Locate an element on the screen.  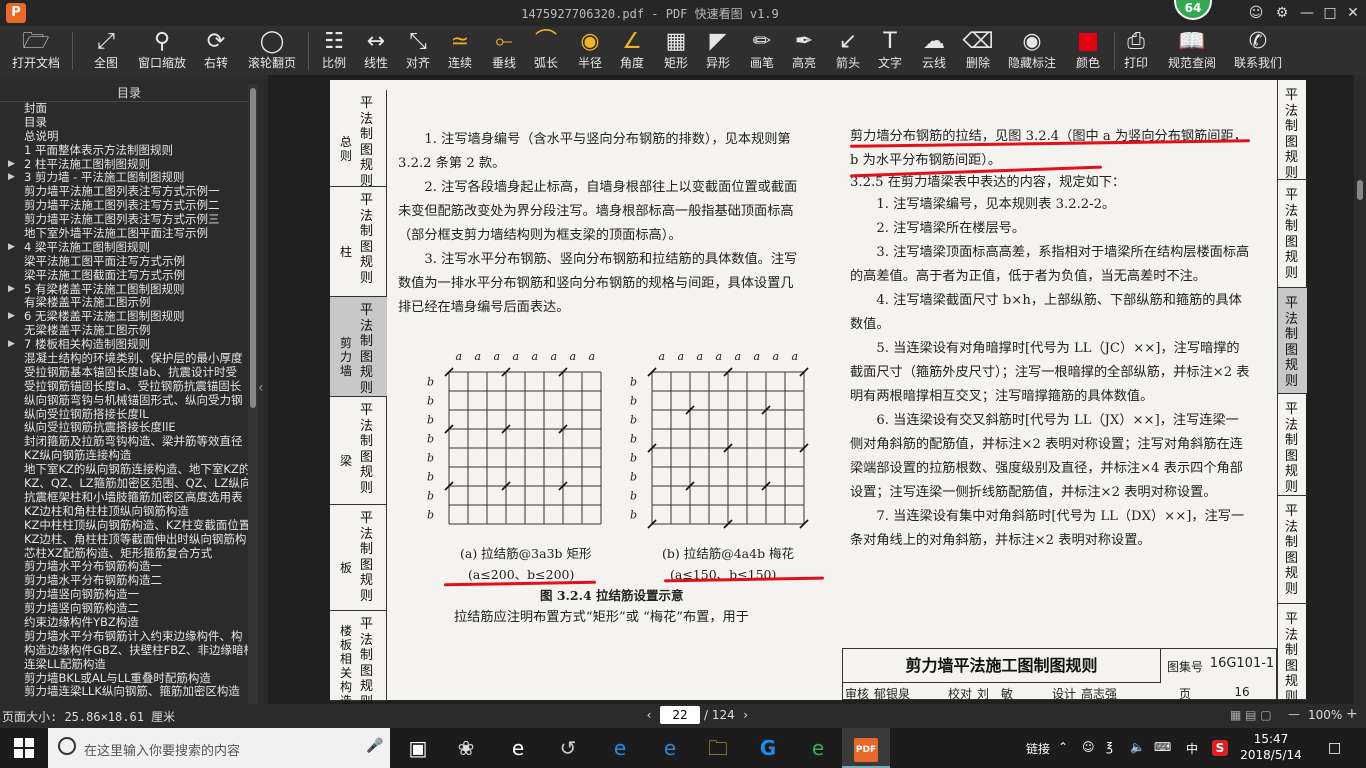
taskbar-search-input: 在这里输入你要搜索的内容 🎤 is located at coordinates (219, 748).